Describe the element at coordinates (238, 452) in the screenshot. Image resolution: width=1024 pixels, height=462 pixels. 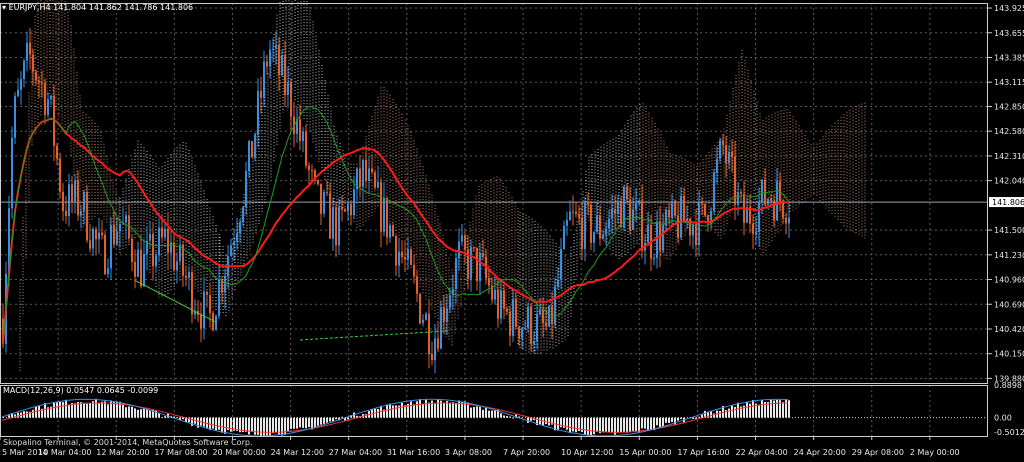
I see `time-tick-label: 20 Mar 00:00` at that location.